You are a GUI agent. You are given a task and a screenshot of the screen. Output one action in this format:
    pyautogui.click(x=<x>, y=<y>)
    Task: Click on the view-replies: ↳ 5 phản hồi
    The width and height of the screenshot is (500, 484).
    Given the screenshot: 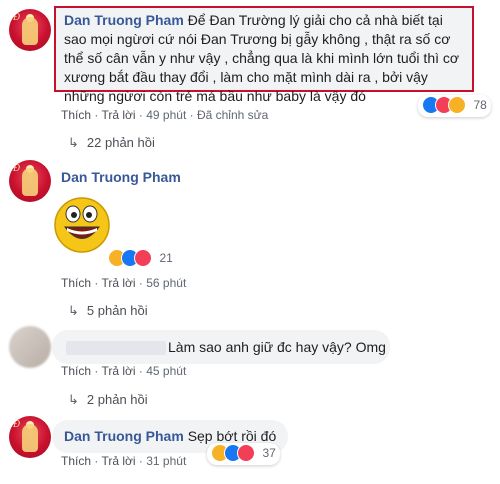 What is the action you would take?
    pyautogui.click(x=108, y=311)
    